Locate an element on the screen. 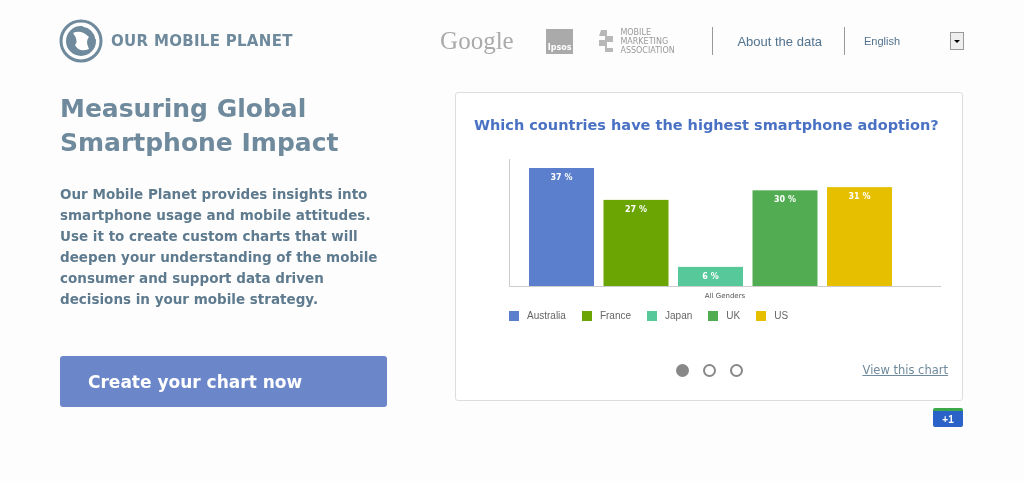 The image size is (1024, 481). about-link: About the data is located at coordinates (779, 41).